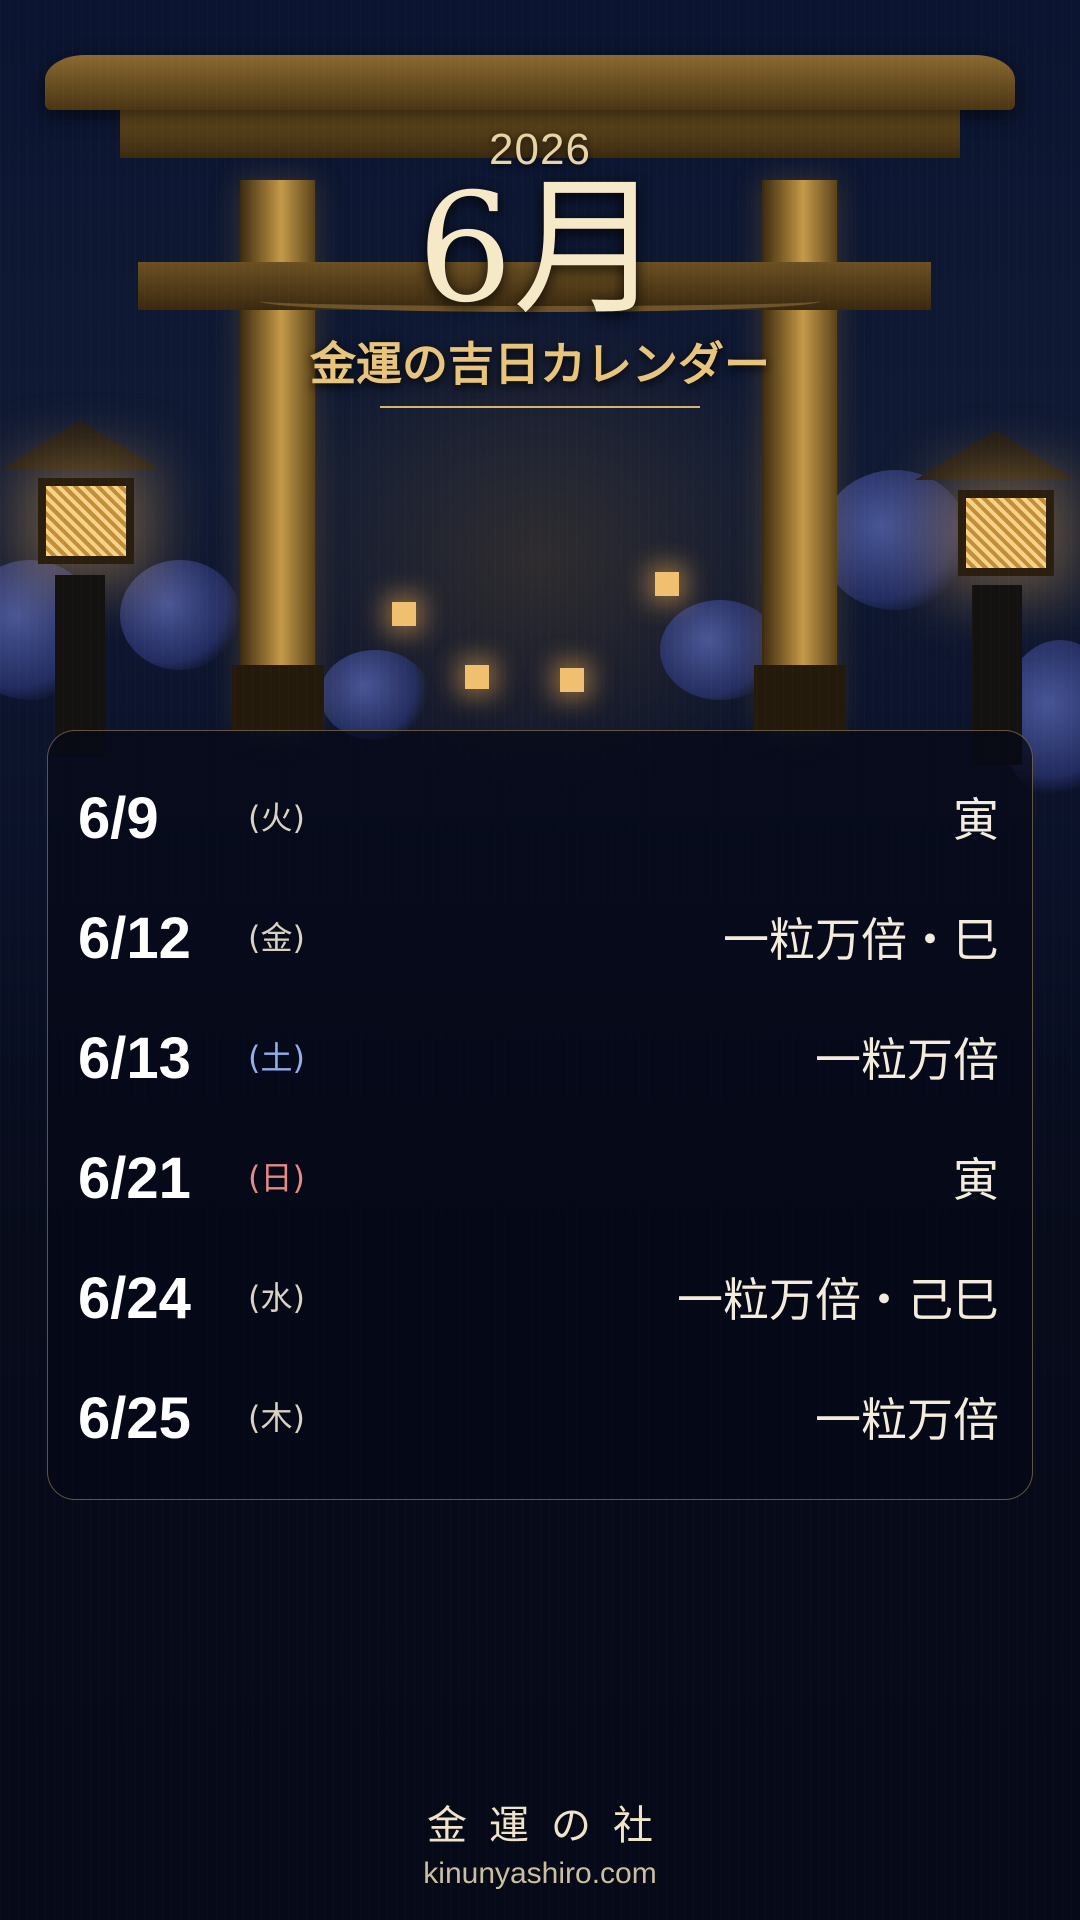  What do you see at coordinates (118, 818) in the screenshot?
I see `day-date: 6/9` at bounding box center [118, 818].